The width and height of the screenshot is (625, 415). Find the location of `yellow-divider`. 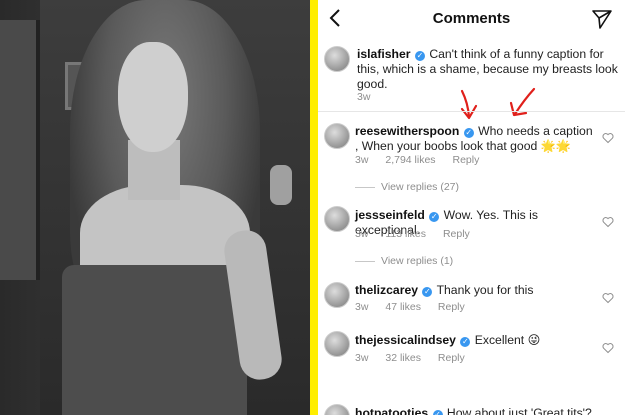

yellow-divider is located at coordinates (314, 207).